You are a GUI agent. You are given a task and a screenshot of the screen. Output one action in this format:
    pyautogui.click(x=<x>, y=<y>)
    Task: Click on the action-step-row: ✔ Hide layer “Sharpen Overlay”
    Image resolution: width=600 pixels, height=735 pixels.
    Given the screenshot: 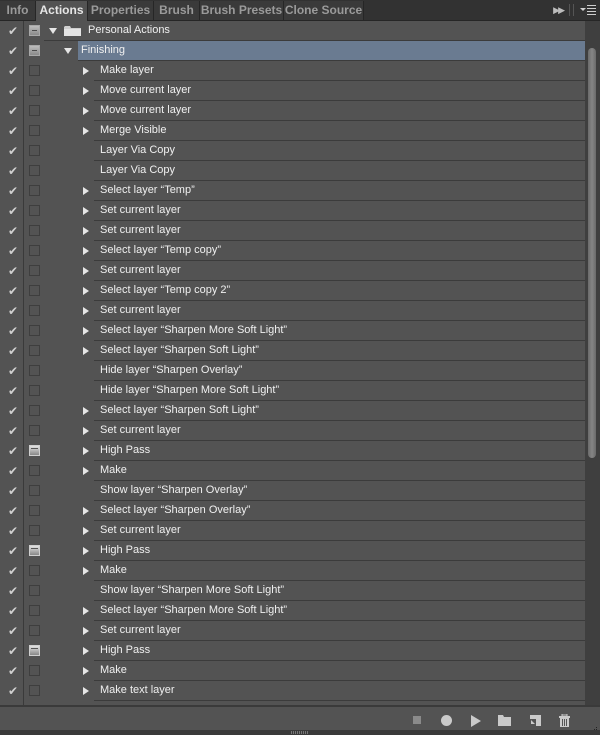 What is the action you would take?
    pyautogui.click(x=292, y=371)
    